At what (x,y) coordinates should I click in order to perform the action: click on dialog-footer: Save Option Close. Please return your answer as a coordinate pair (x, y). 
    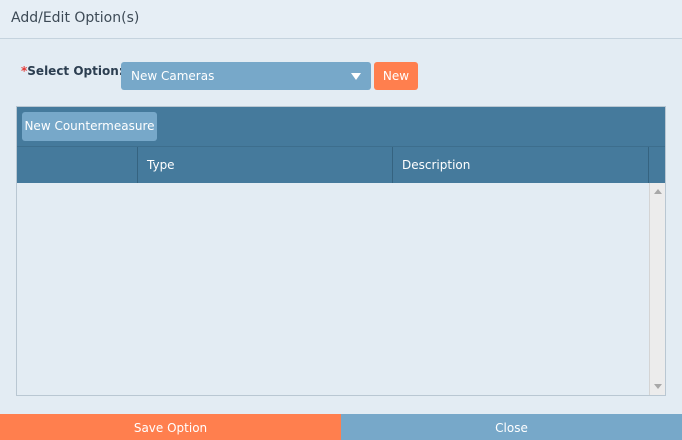
    Looking at the image, I should click on (341, 427).